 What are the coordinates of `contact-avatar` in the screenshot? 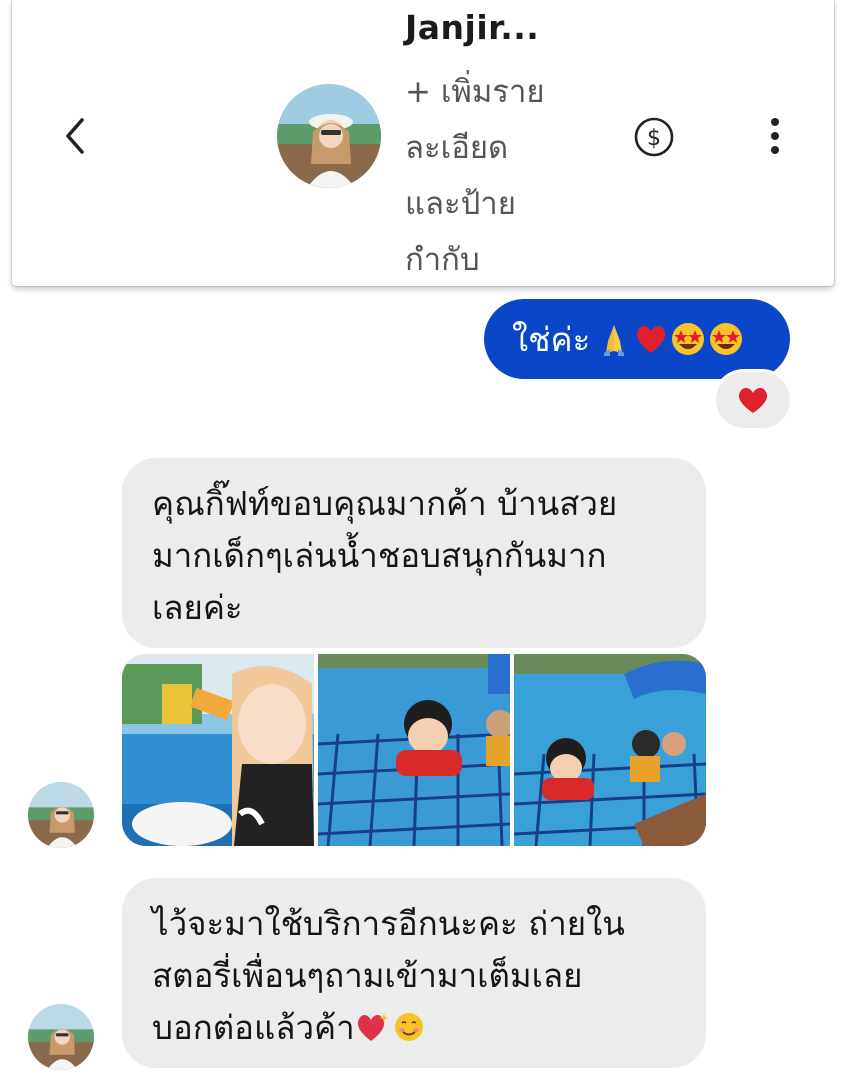 It's located at (329, 136).